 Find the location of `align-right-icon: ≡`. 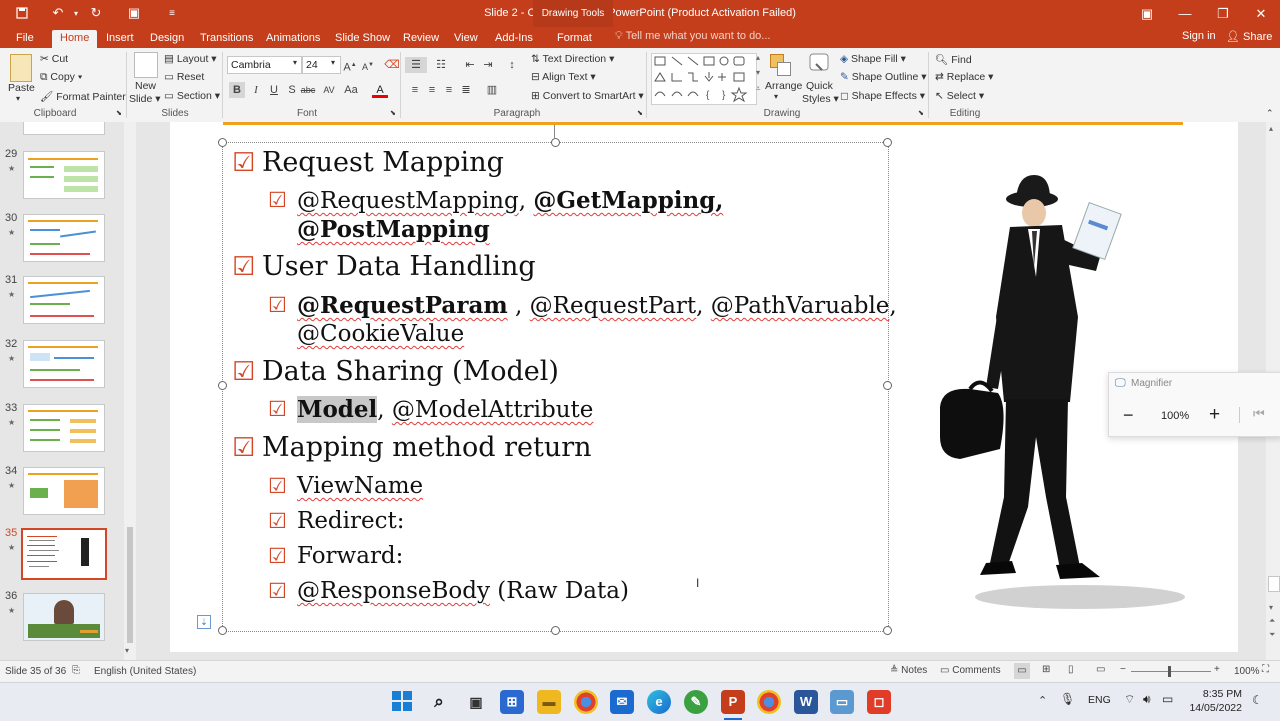

align-right-icon: ≡ is located at coordinates (449, 90).